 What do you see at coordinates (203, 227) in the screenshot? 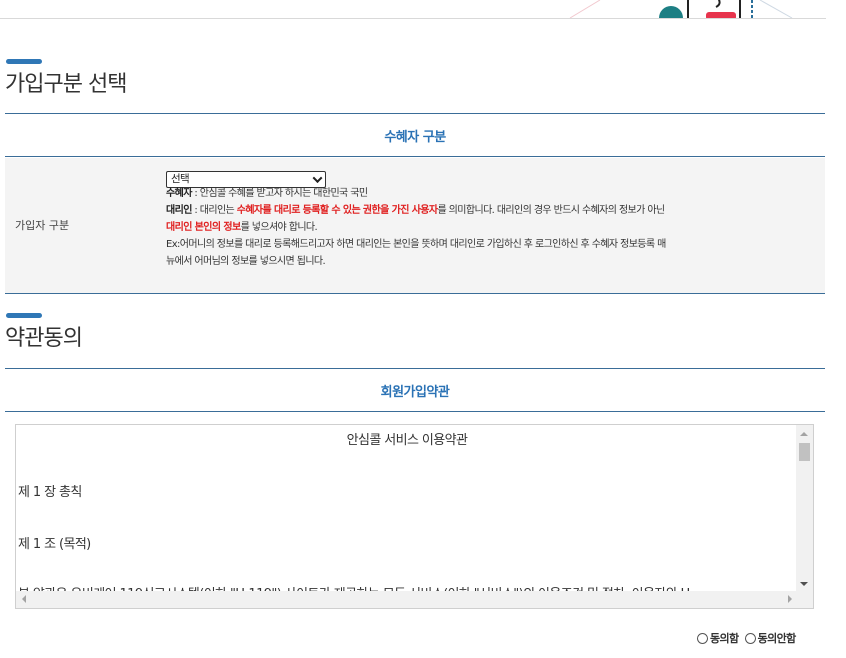
I see `proxy-own-info: 대리인 본인의 정보` at bounding box center [203, 227].